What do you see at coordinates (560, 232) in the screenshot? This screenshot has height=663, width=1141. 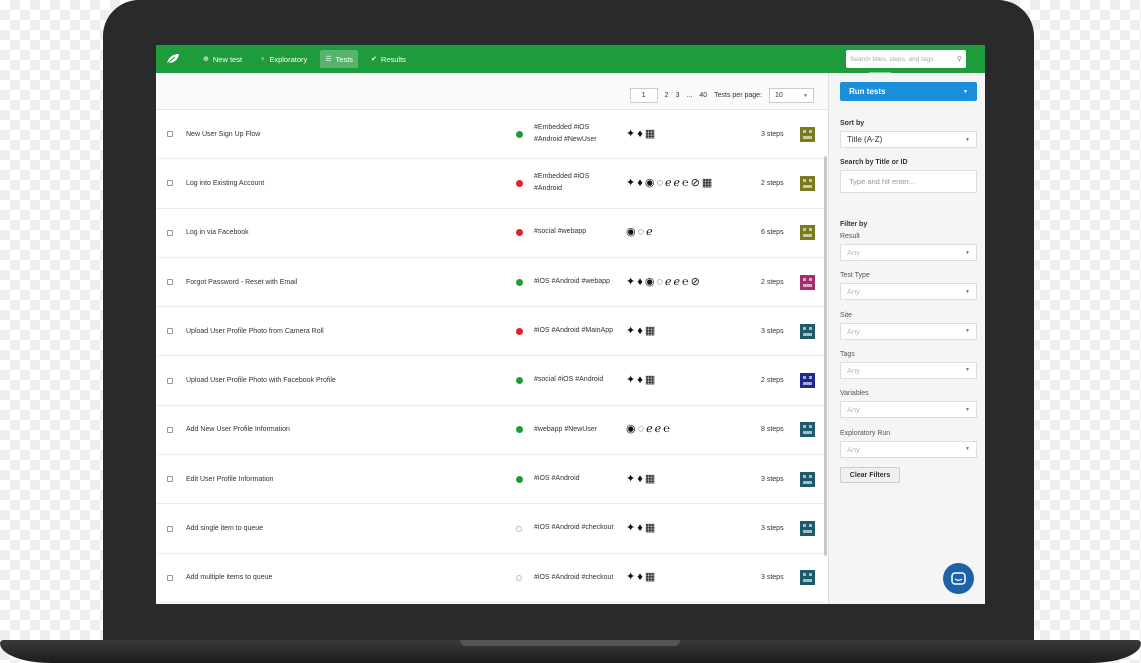 I see `test-tags: #social #webapp` at bounding box center [560, 232].